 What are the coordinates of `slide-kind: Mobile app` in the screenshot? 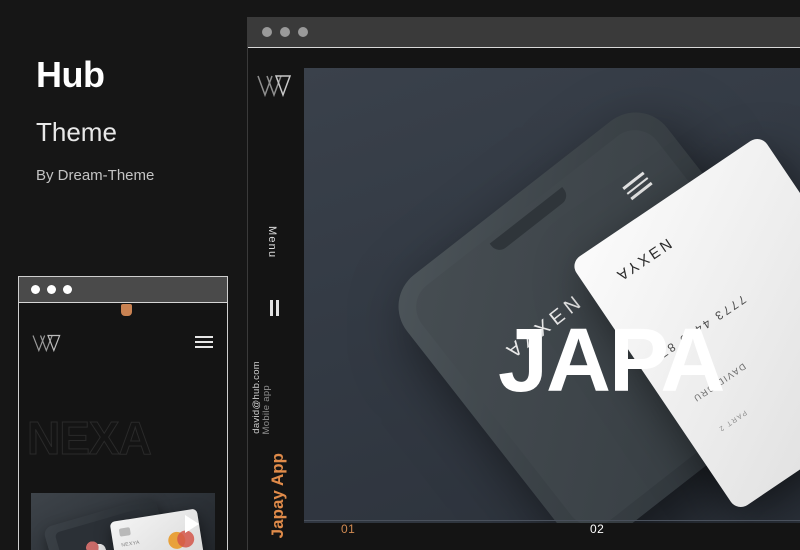 It's located at (266, 409).